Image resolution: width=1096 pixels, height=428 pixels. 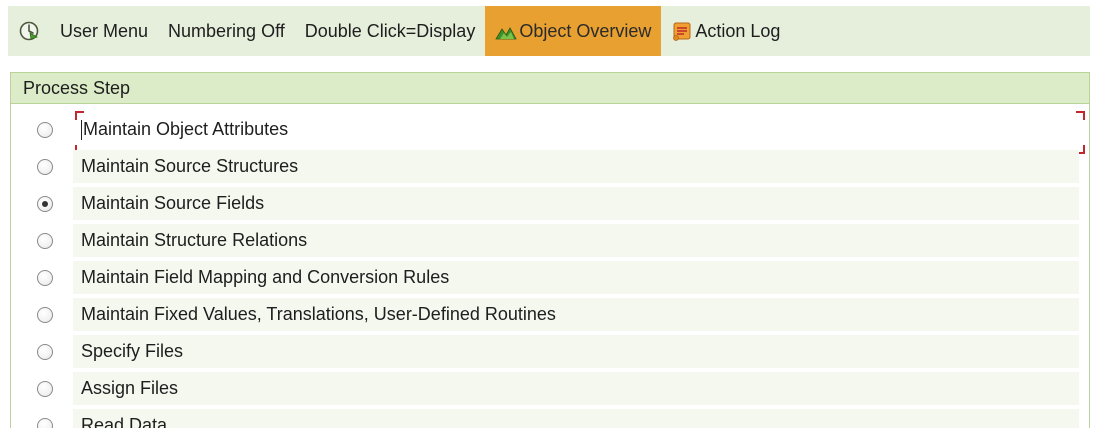 I want to click on double-click-display-label: Double Click=Display, so click(x=390, y=30).